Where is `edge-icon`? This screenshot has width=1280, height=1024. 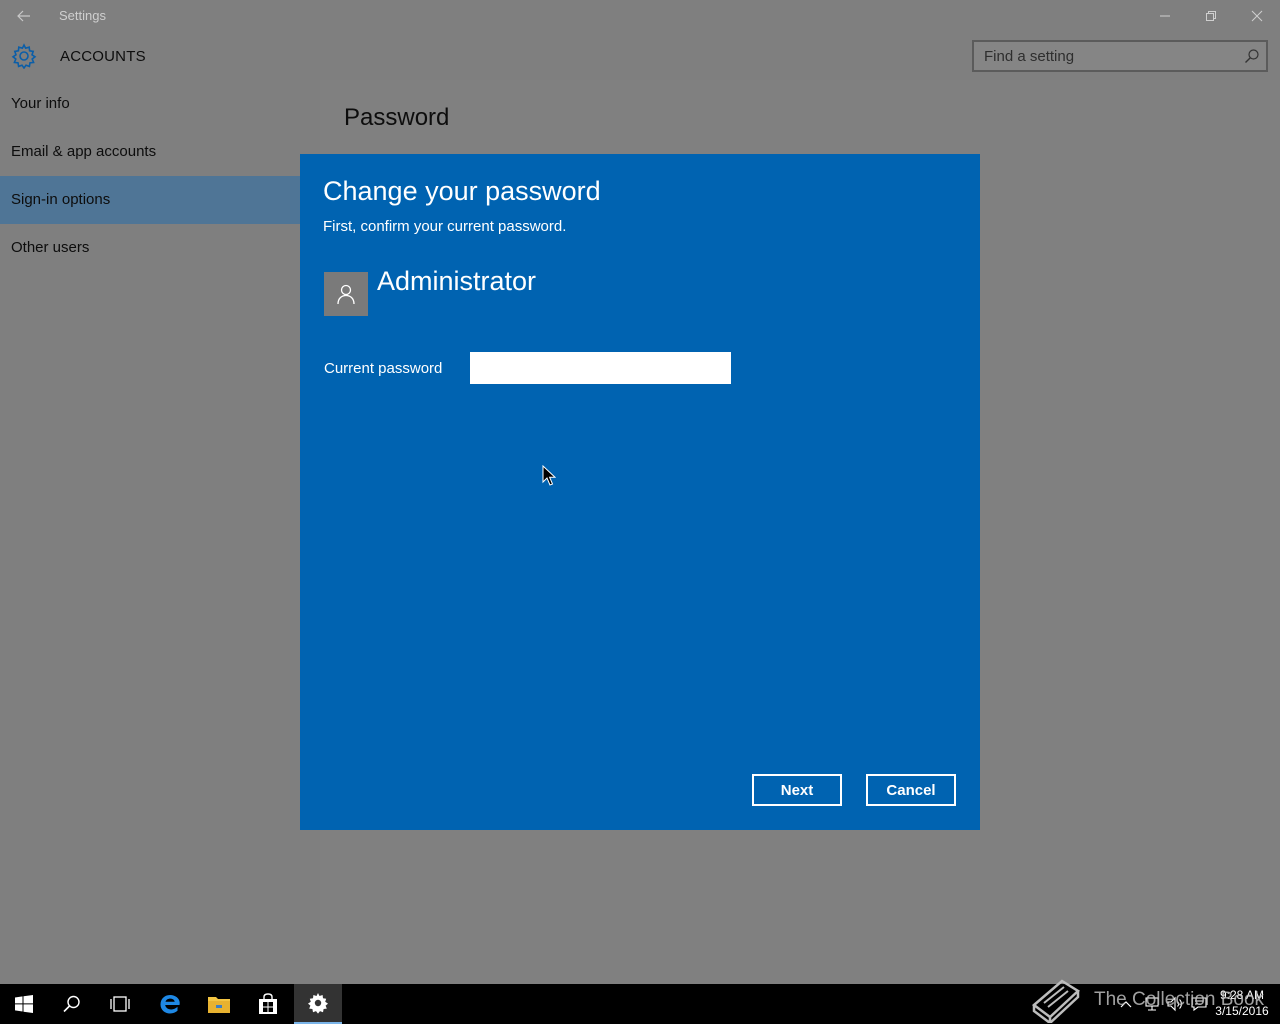 edge-icon is located at coordinates (170, 1004).